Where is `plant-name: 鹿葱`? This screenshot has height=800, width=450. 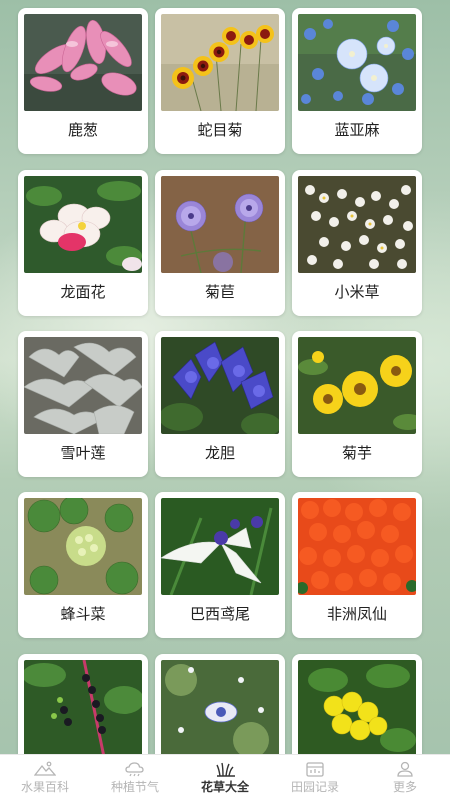 plant-name: 鹿葱 is located at coordinates (82, 130).